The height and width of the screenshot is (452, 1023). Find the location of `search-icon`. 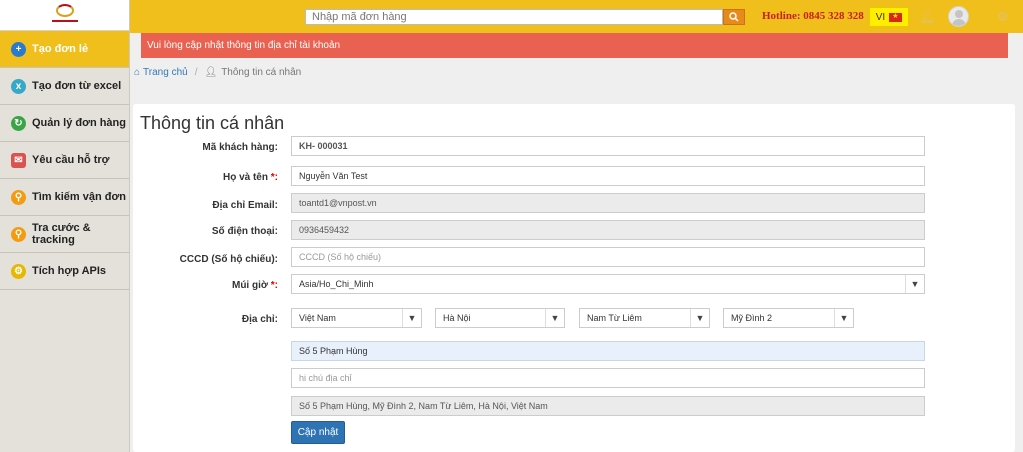

search-icon is located at coordinates (734, 17).